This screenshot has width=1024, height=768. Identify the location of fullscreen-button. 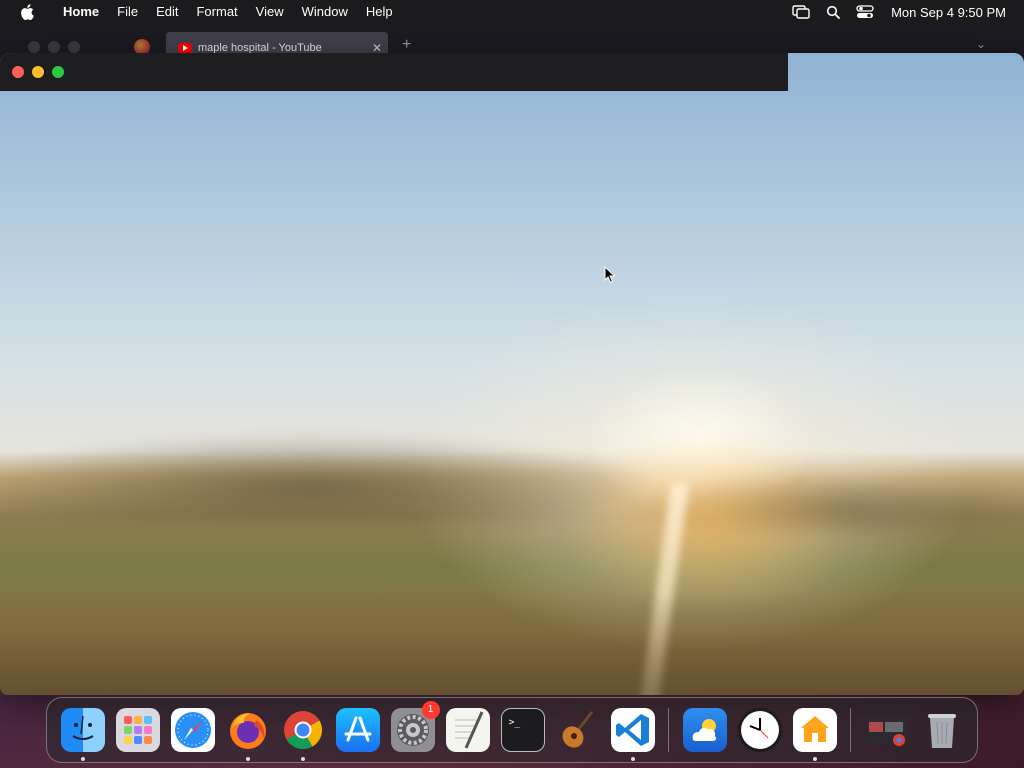
(58, 72).